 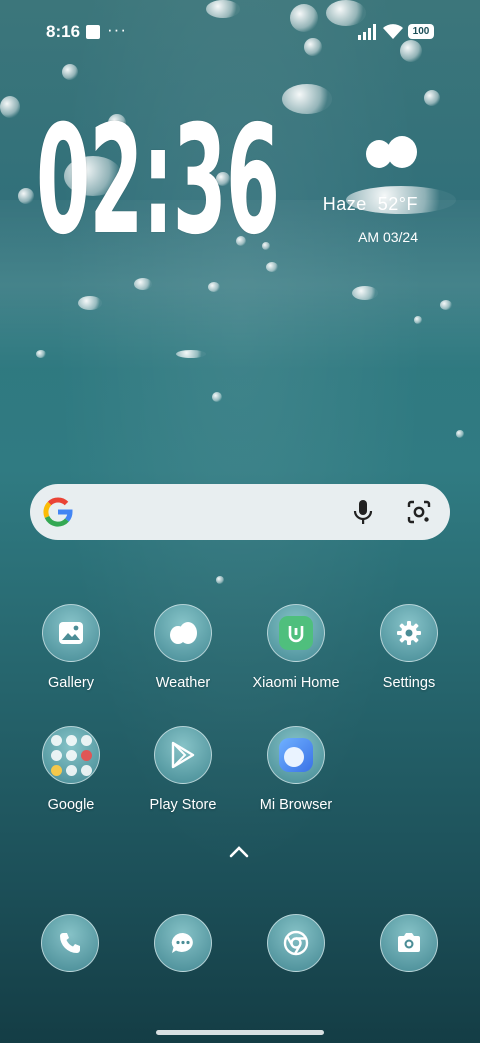 I want to click on app-settings: Settings, so click(x=409, y=647).